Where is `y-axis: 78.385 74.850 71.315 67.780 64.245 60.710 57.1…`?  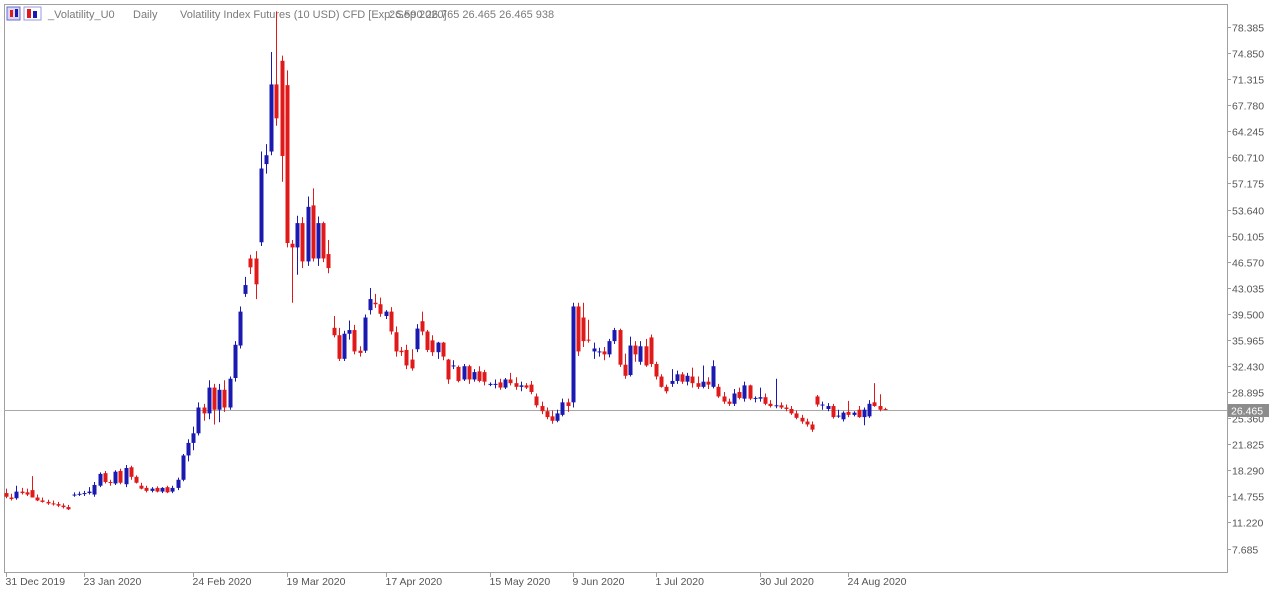
y-axis: 78.385 74.850 71.315 67.780 64.245 60.710 57.1… is located at coordinates (1245, 290).